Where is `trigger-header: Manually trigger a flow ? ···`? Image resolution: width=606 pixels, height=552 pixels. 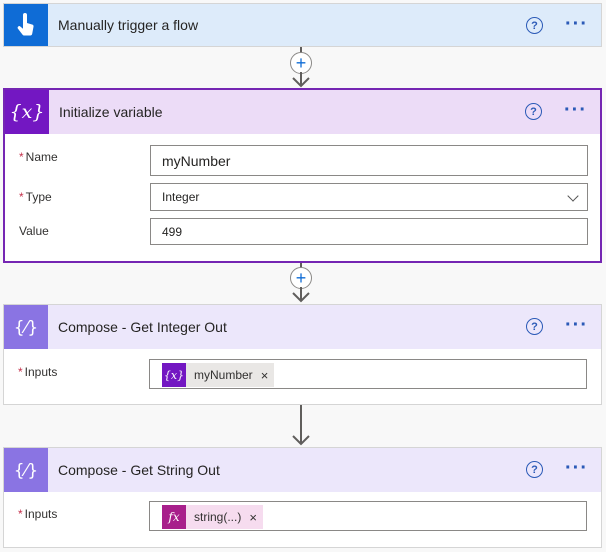
trigger-header: Manually trigger a flow ? ··· is located at coordinates (302, 25).